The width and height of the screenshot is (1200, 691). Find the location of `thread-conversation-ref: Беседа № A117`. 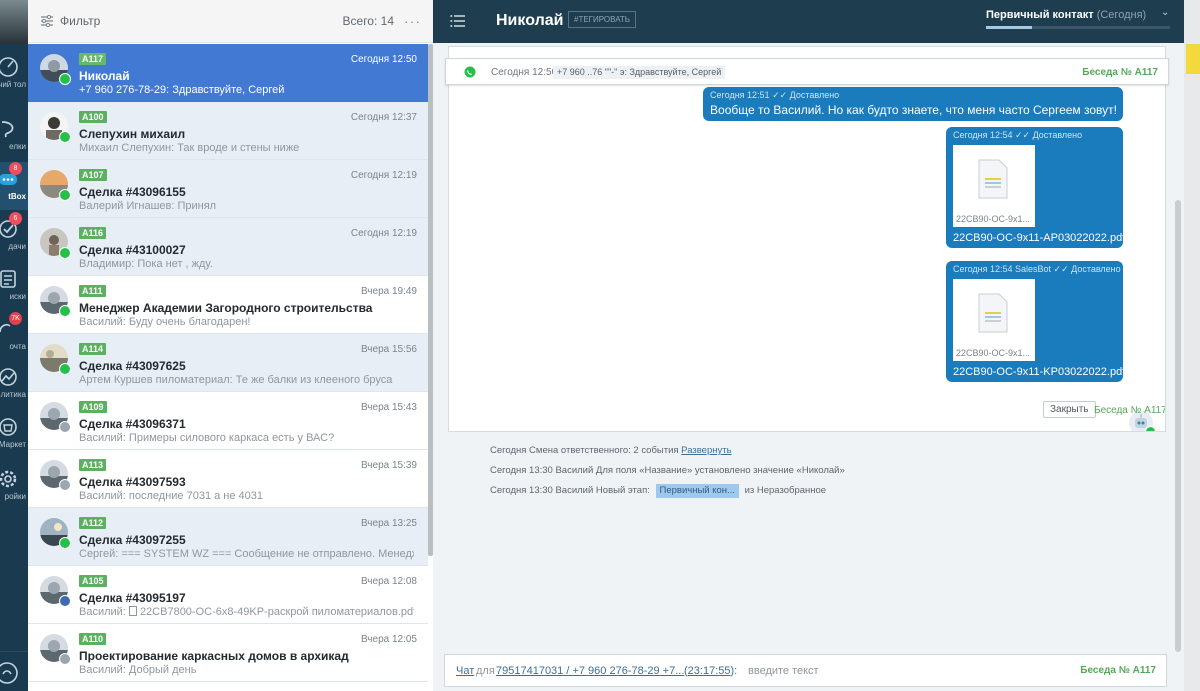

thread-conversation-ref: Беседа № A117 is located at coordinates (1120, 72).